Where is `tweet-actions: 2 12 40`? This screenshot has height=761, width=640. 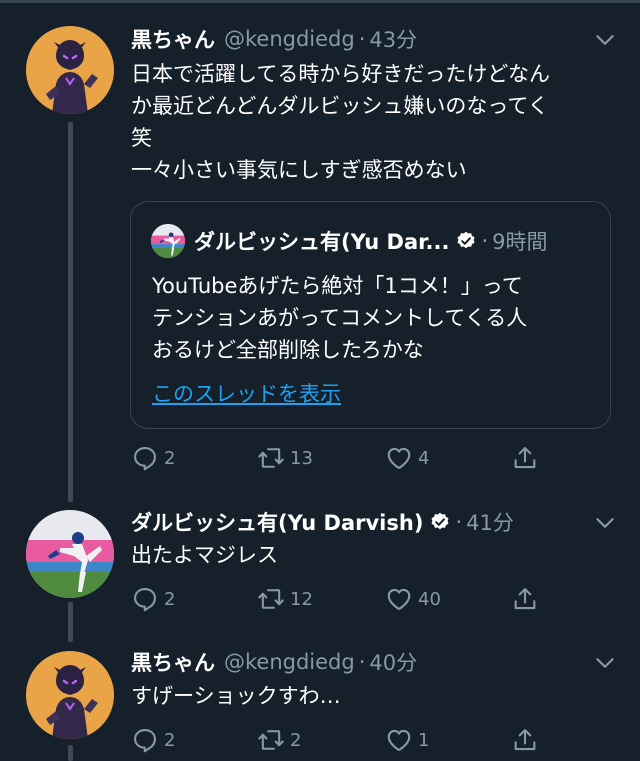 tweet-actions: 2 12 40 is located at coordinates (366, 599).